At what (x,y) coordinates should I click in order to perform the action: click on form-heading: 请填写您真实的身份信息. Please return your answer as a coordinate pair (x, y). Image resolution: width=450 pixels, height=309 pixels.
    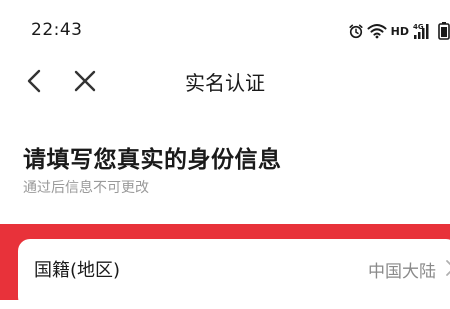
    Looking at the image, I should click on (152, 160).